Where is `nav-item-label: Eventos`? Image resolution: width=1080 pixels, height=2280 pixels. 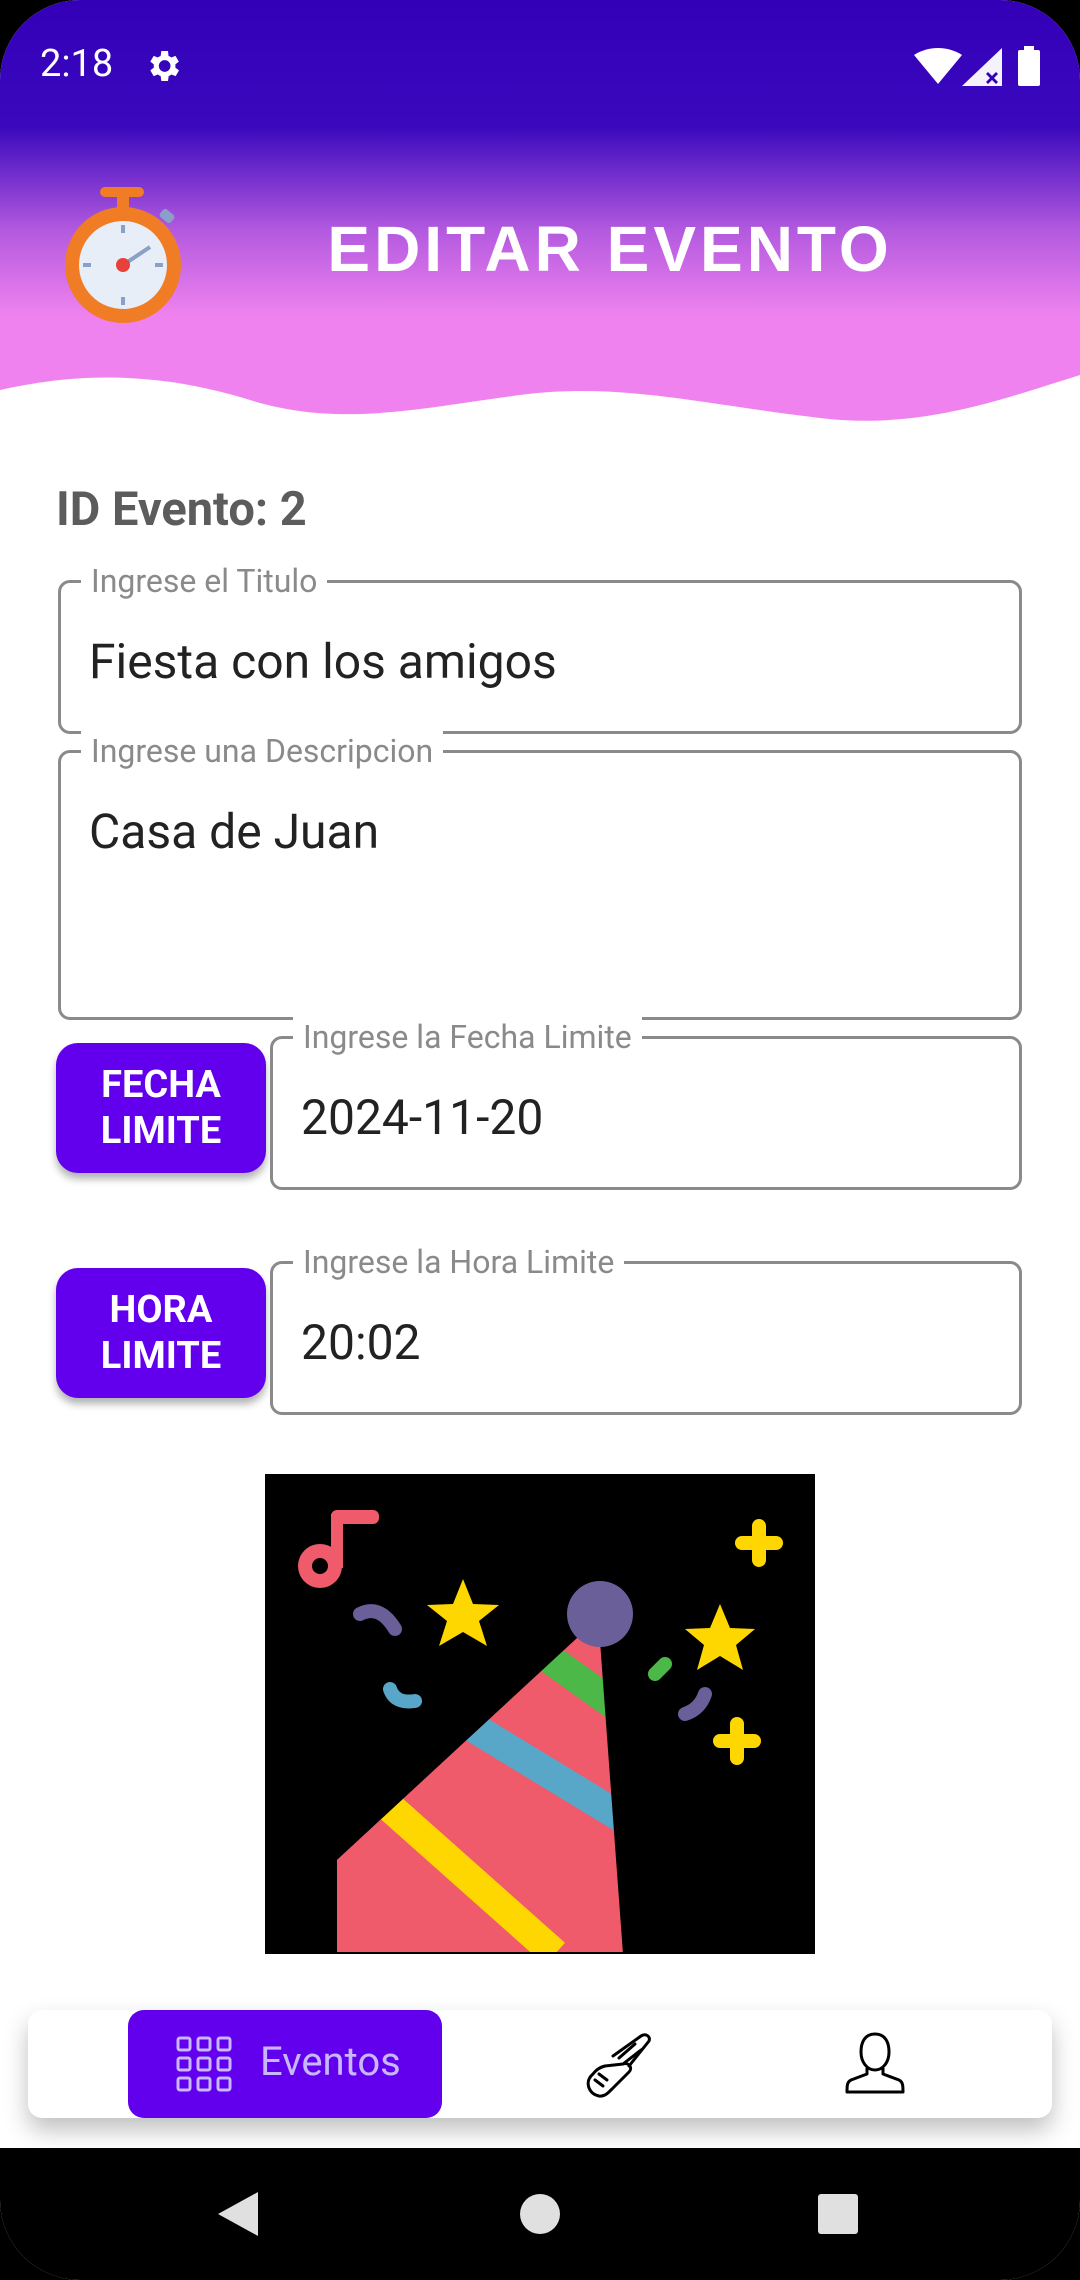
nav-item-label: Eventos is located at coordinates (330, 2061).